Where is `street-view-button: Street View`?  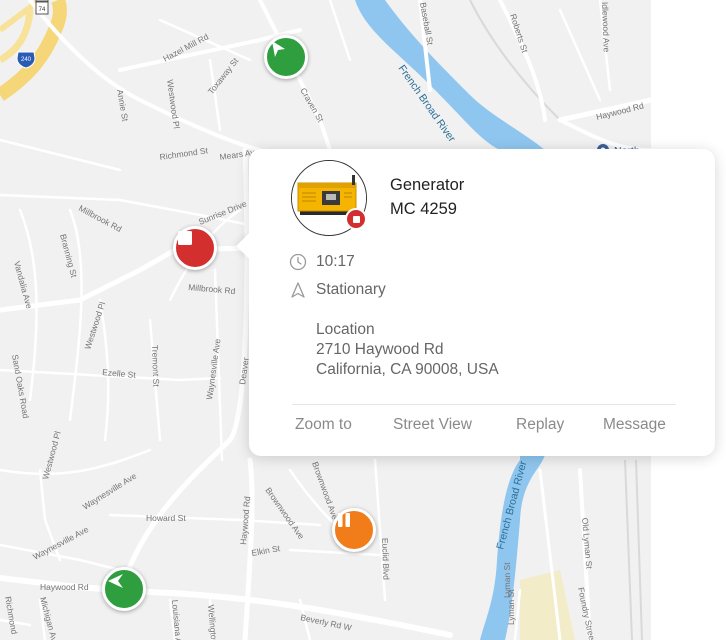 street-view-button: Street View is located at coordinates (432, 425).